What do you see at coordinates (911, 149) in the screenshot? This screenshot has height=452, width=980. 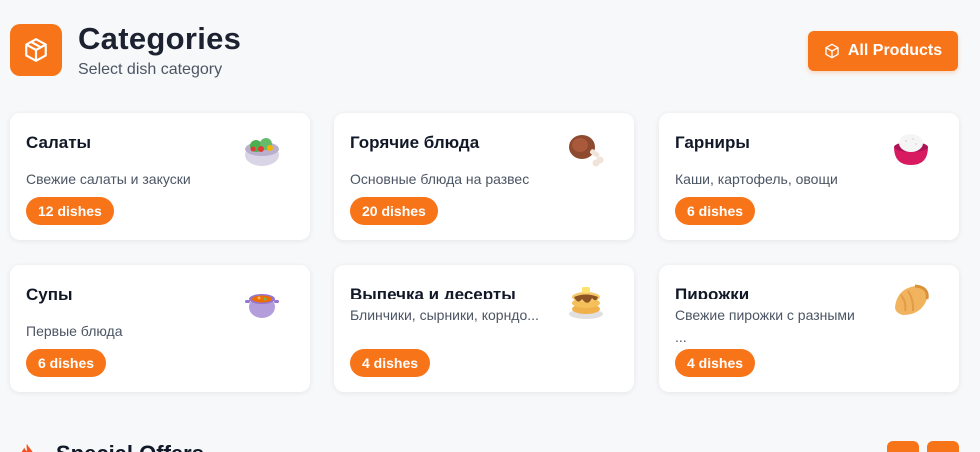 I see `rice-bowl-icon` at bounding box center [911, 149].